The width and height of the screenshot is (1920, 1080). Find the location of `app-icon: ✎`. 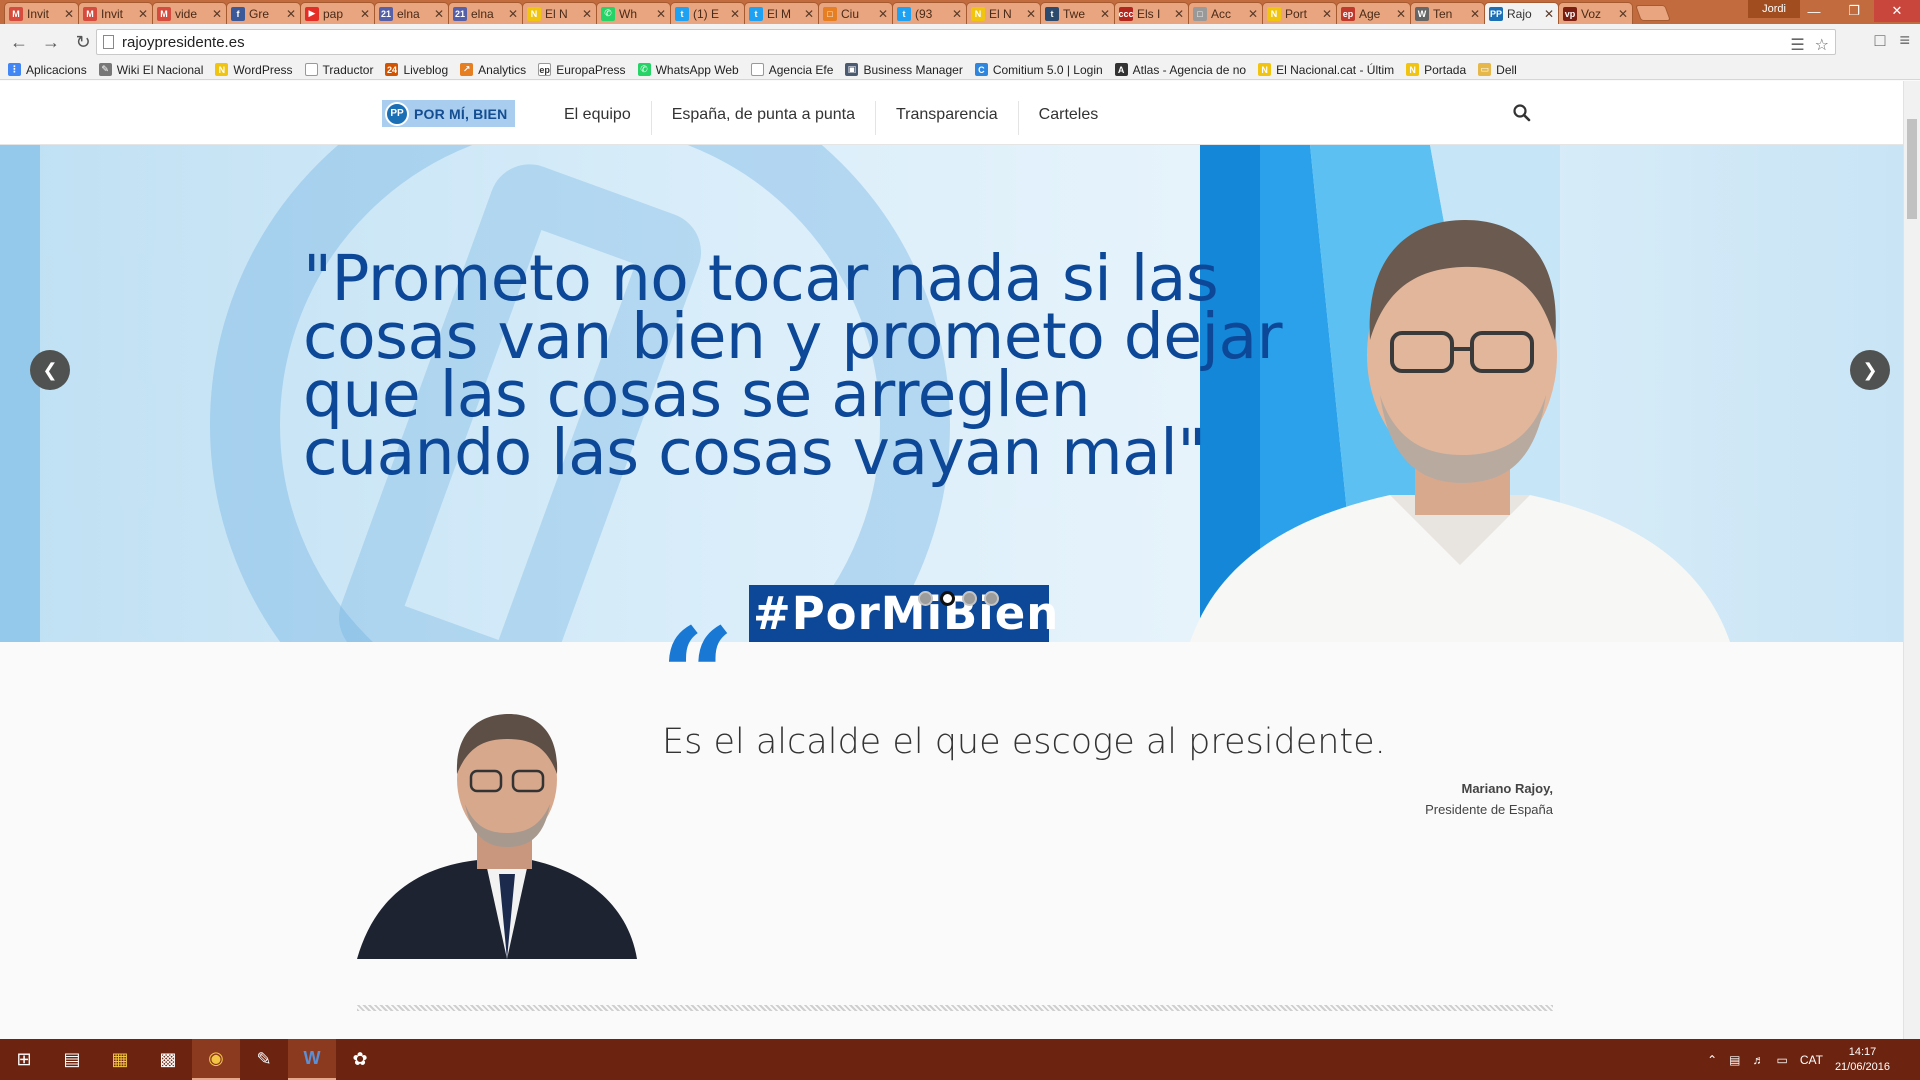

app-icon: ✎ is located at coordinates (264, 1059).